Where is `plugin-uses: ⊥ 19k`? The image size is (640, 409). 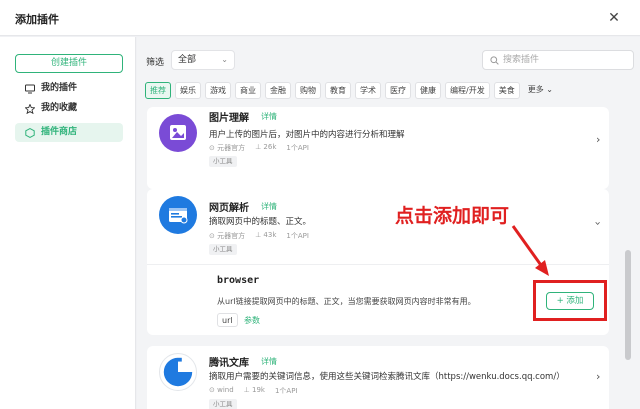 plugin-uses: ⊥ 19k is located at coordinates (254, 390).